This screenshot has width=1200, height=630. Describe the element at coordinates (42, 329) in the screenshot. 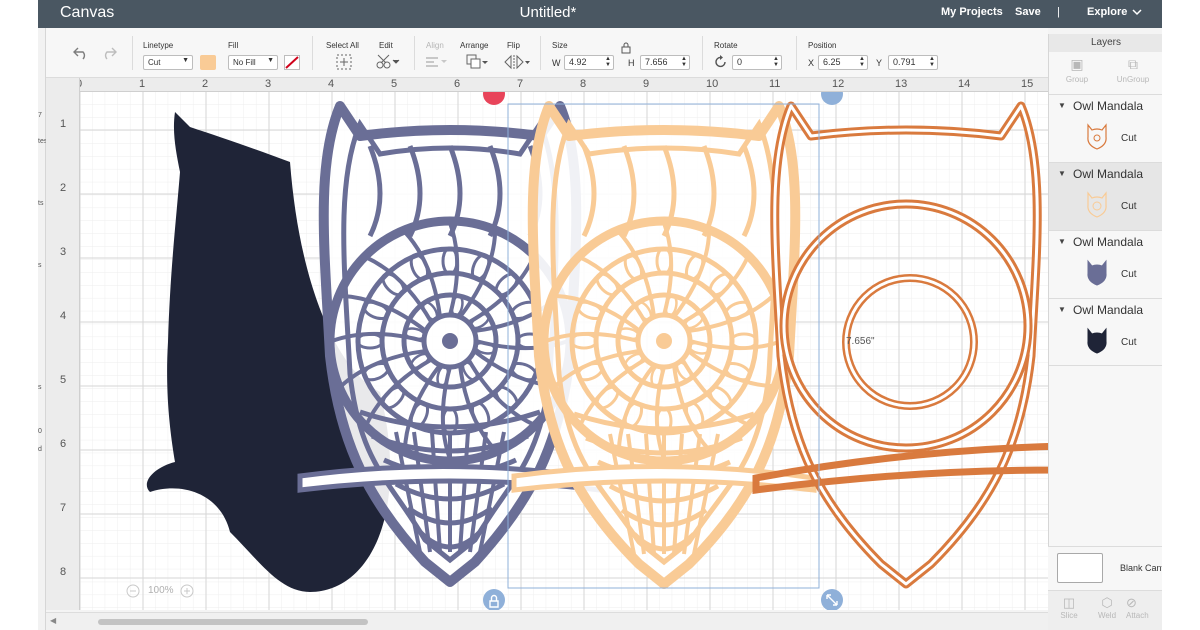

I see `left-panel-clipped: 7 tes ts s s 0 d` at that location.